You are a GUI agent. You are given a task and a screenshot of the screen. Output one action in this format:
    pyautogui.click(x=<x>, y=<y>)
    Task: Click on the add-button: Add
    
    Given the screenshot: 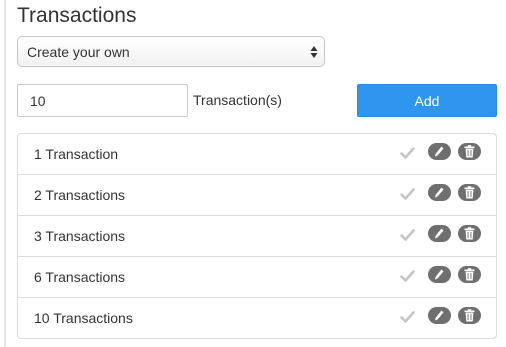 What is the action you would take?
    pyautogui.click(x=427, y=100)
    